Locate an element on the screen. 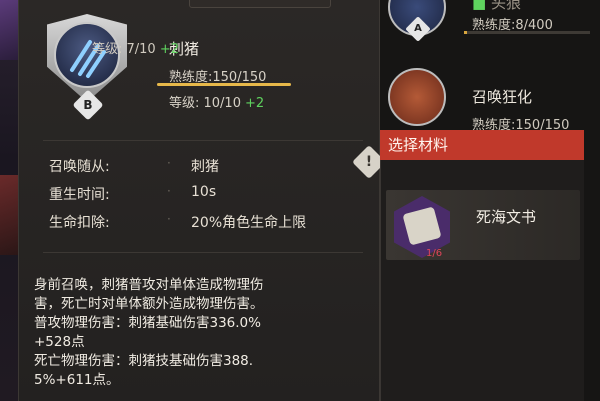 This screenshot has width=600, height=401. material-item: 1/6 死海文书 is located at coordinates (483, 225).